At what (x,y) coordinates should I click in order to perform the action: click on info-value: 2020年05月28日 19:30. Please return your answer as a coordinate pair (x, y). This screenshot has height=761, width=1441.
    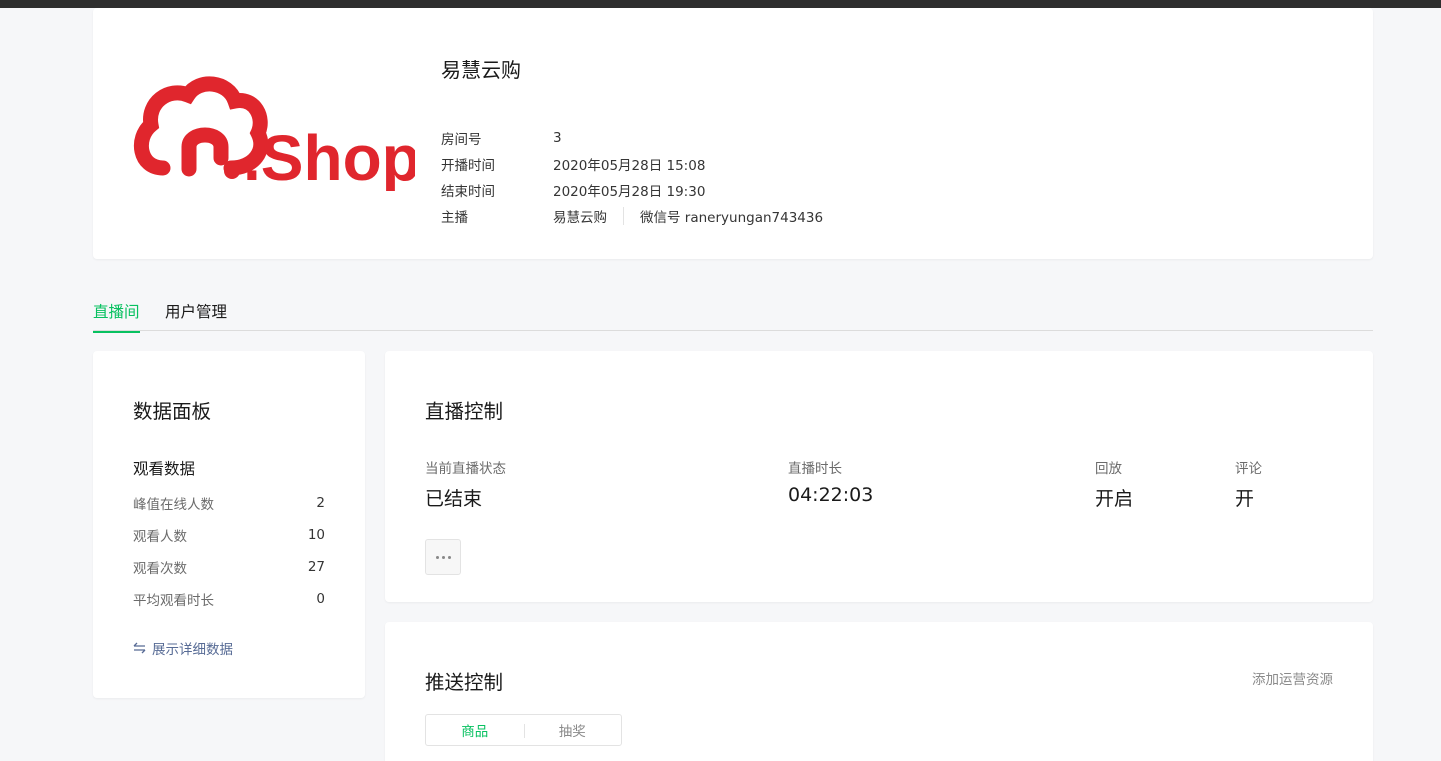
    Looking at the image, I should click on (629, 192).